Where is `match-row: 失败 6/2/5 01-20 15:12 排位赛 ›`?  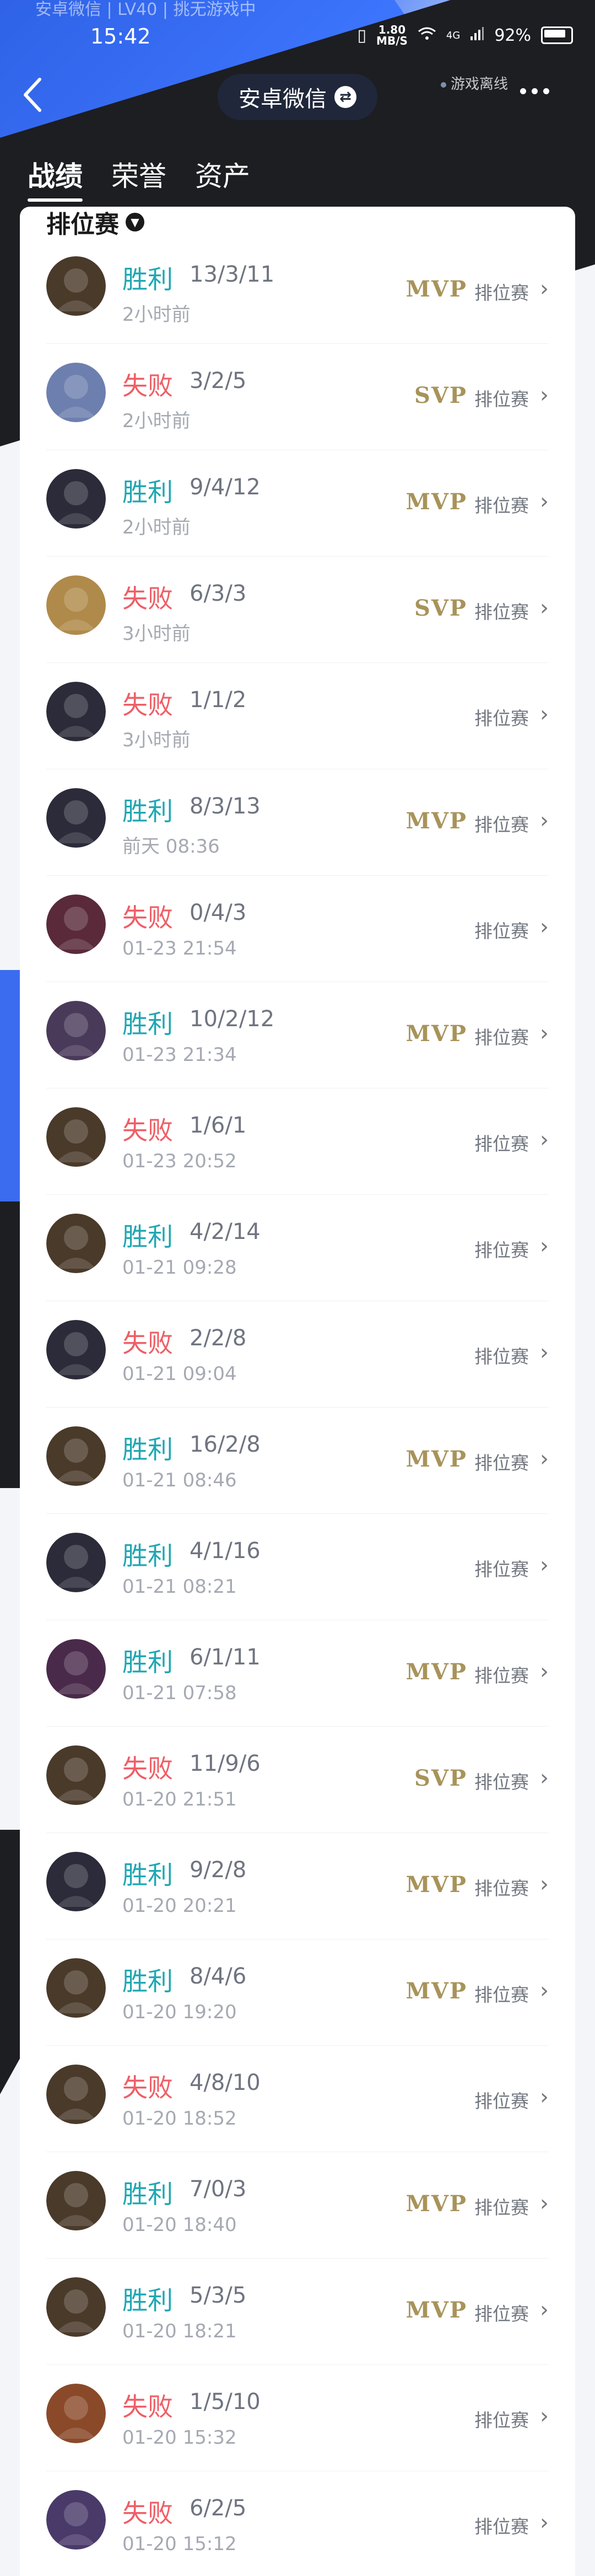 match-row: 失败 6/2/5 01-20 15:12 排位赛 › is located at coordinates (297, 2523).